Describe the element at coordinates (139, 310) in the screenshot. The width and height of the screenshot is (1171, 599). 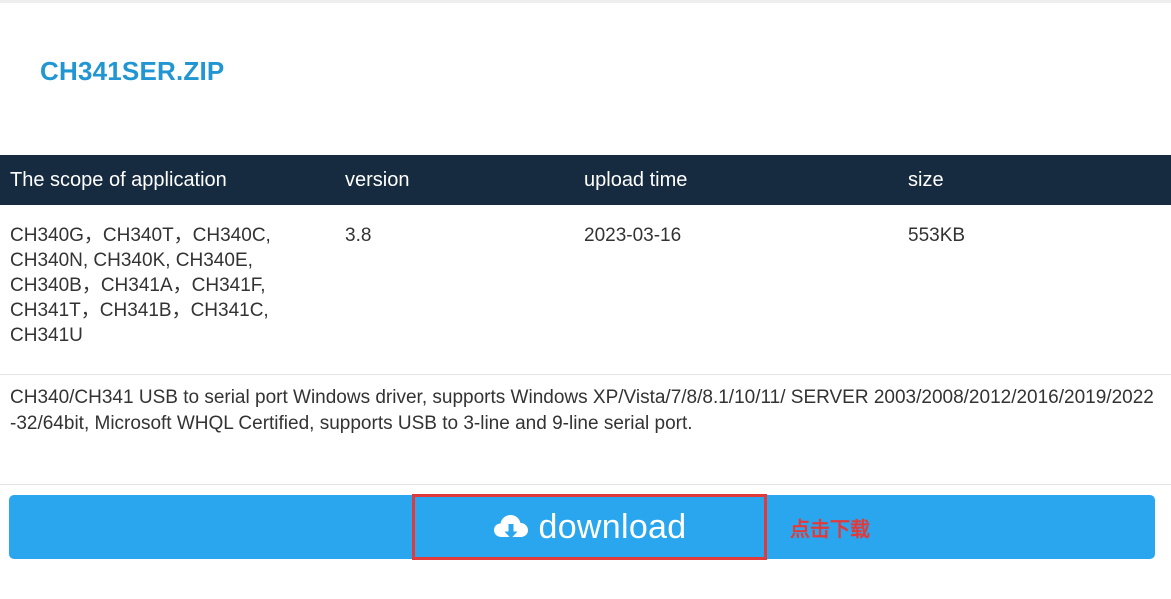
I see `scope-line: CH341T，CH341B，CH341C,` at that location.